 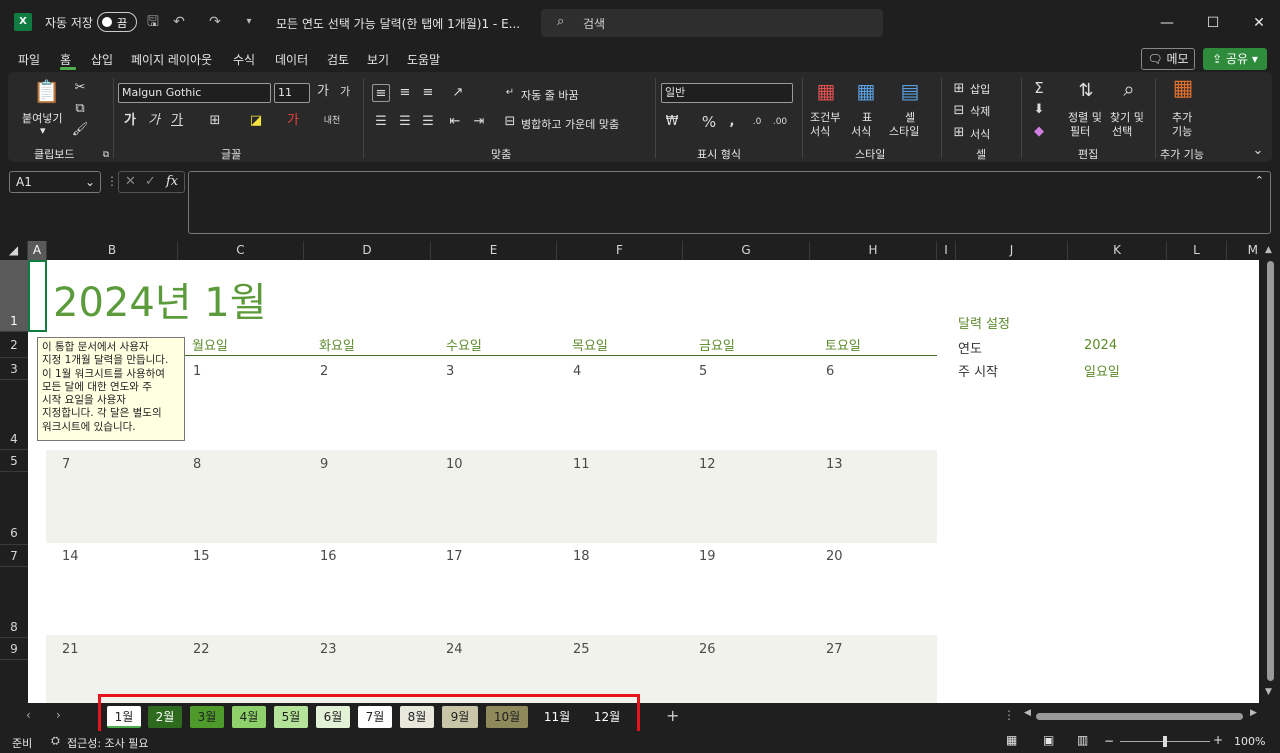 What do you see at coordinates (1009, 715) in the screenshot?
I see `more-tabs-icon: ⋮` at bounding box center [1009, 715].